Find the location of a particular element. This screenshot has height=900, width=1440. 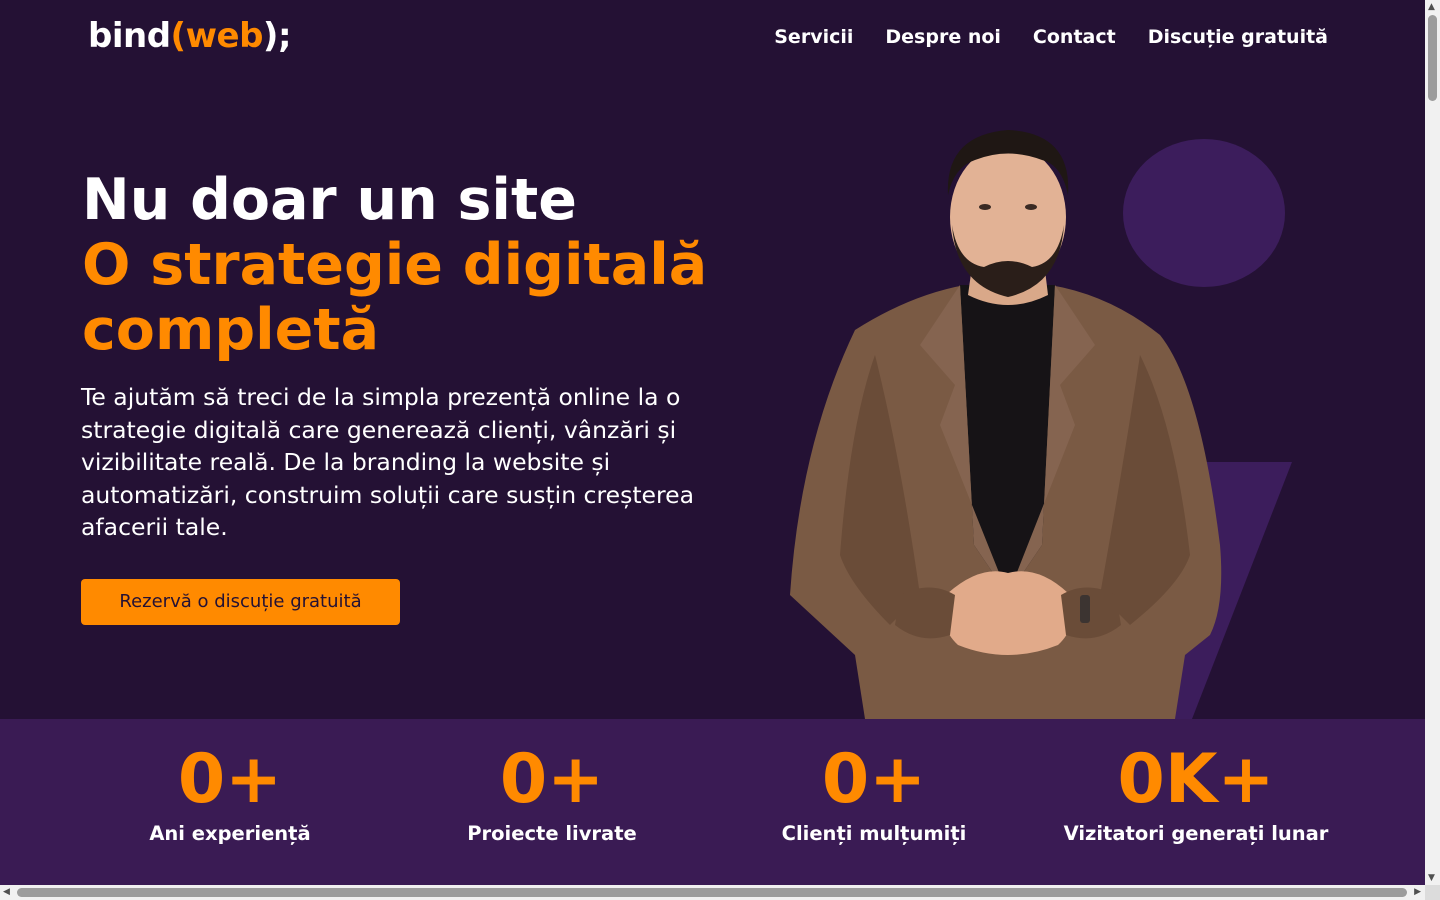

scroll-right-arrow-icon: ▶ is located at coordinates (1417, 892).